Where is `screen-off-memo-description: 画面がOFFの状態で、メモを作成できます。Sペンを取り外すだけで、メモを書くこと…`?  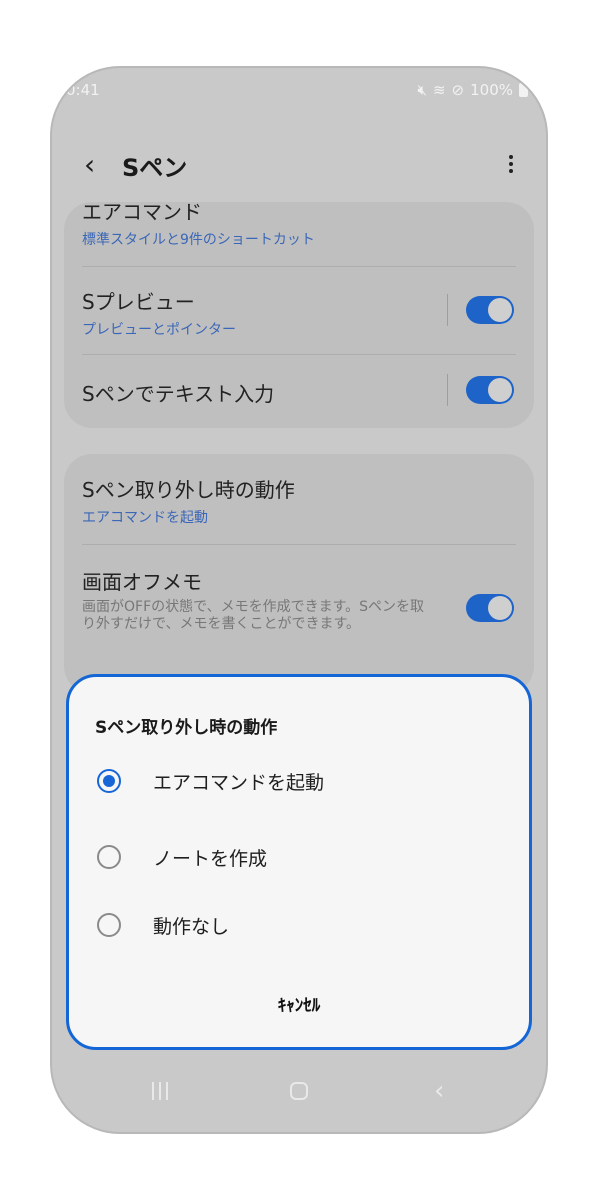
screen-off-memo-description: 画面がOFFの状態で、メモを作成できます。Sペンを取り外すだけで、メモを書くこと… is located at coordinates (253, 615).